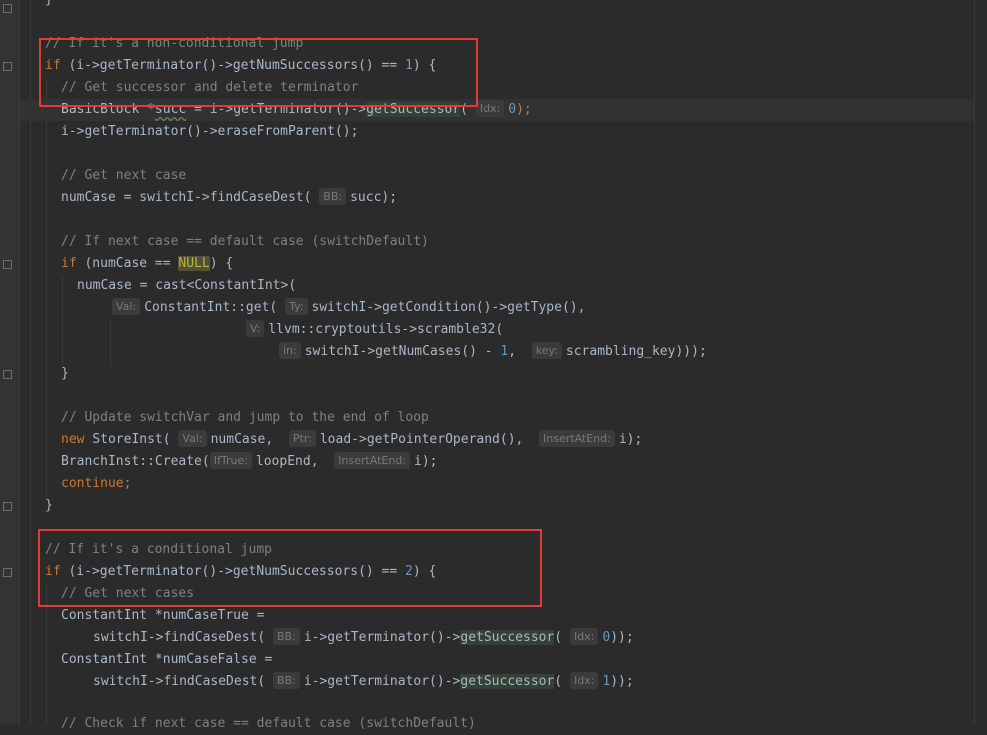 This screenshot has width=987, height=735. I want to click on vertical-scrollbar, so click(980, 362).